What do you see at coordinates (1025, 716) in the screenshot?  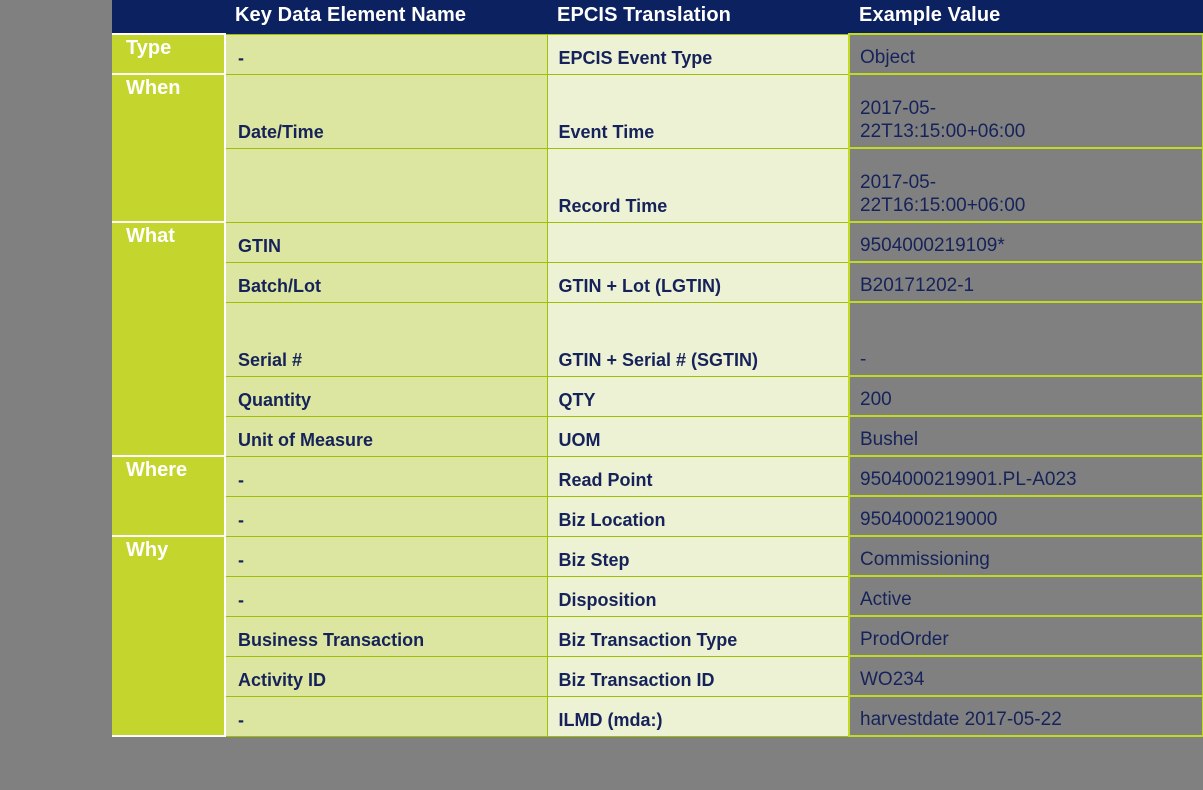 I see `cell-value: harvestdate 2017-05-22` at bounding box center [1025, 716].